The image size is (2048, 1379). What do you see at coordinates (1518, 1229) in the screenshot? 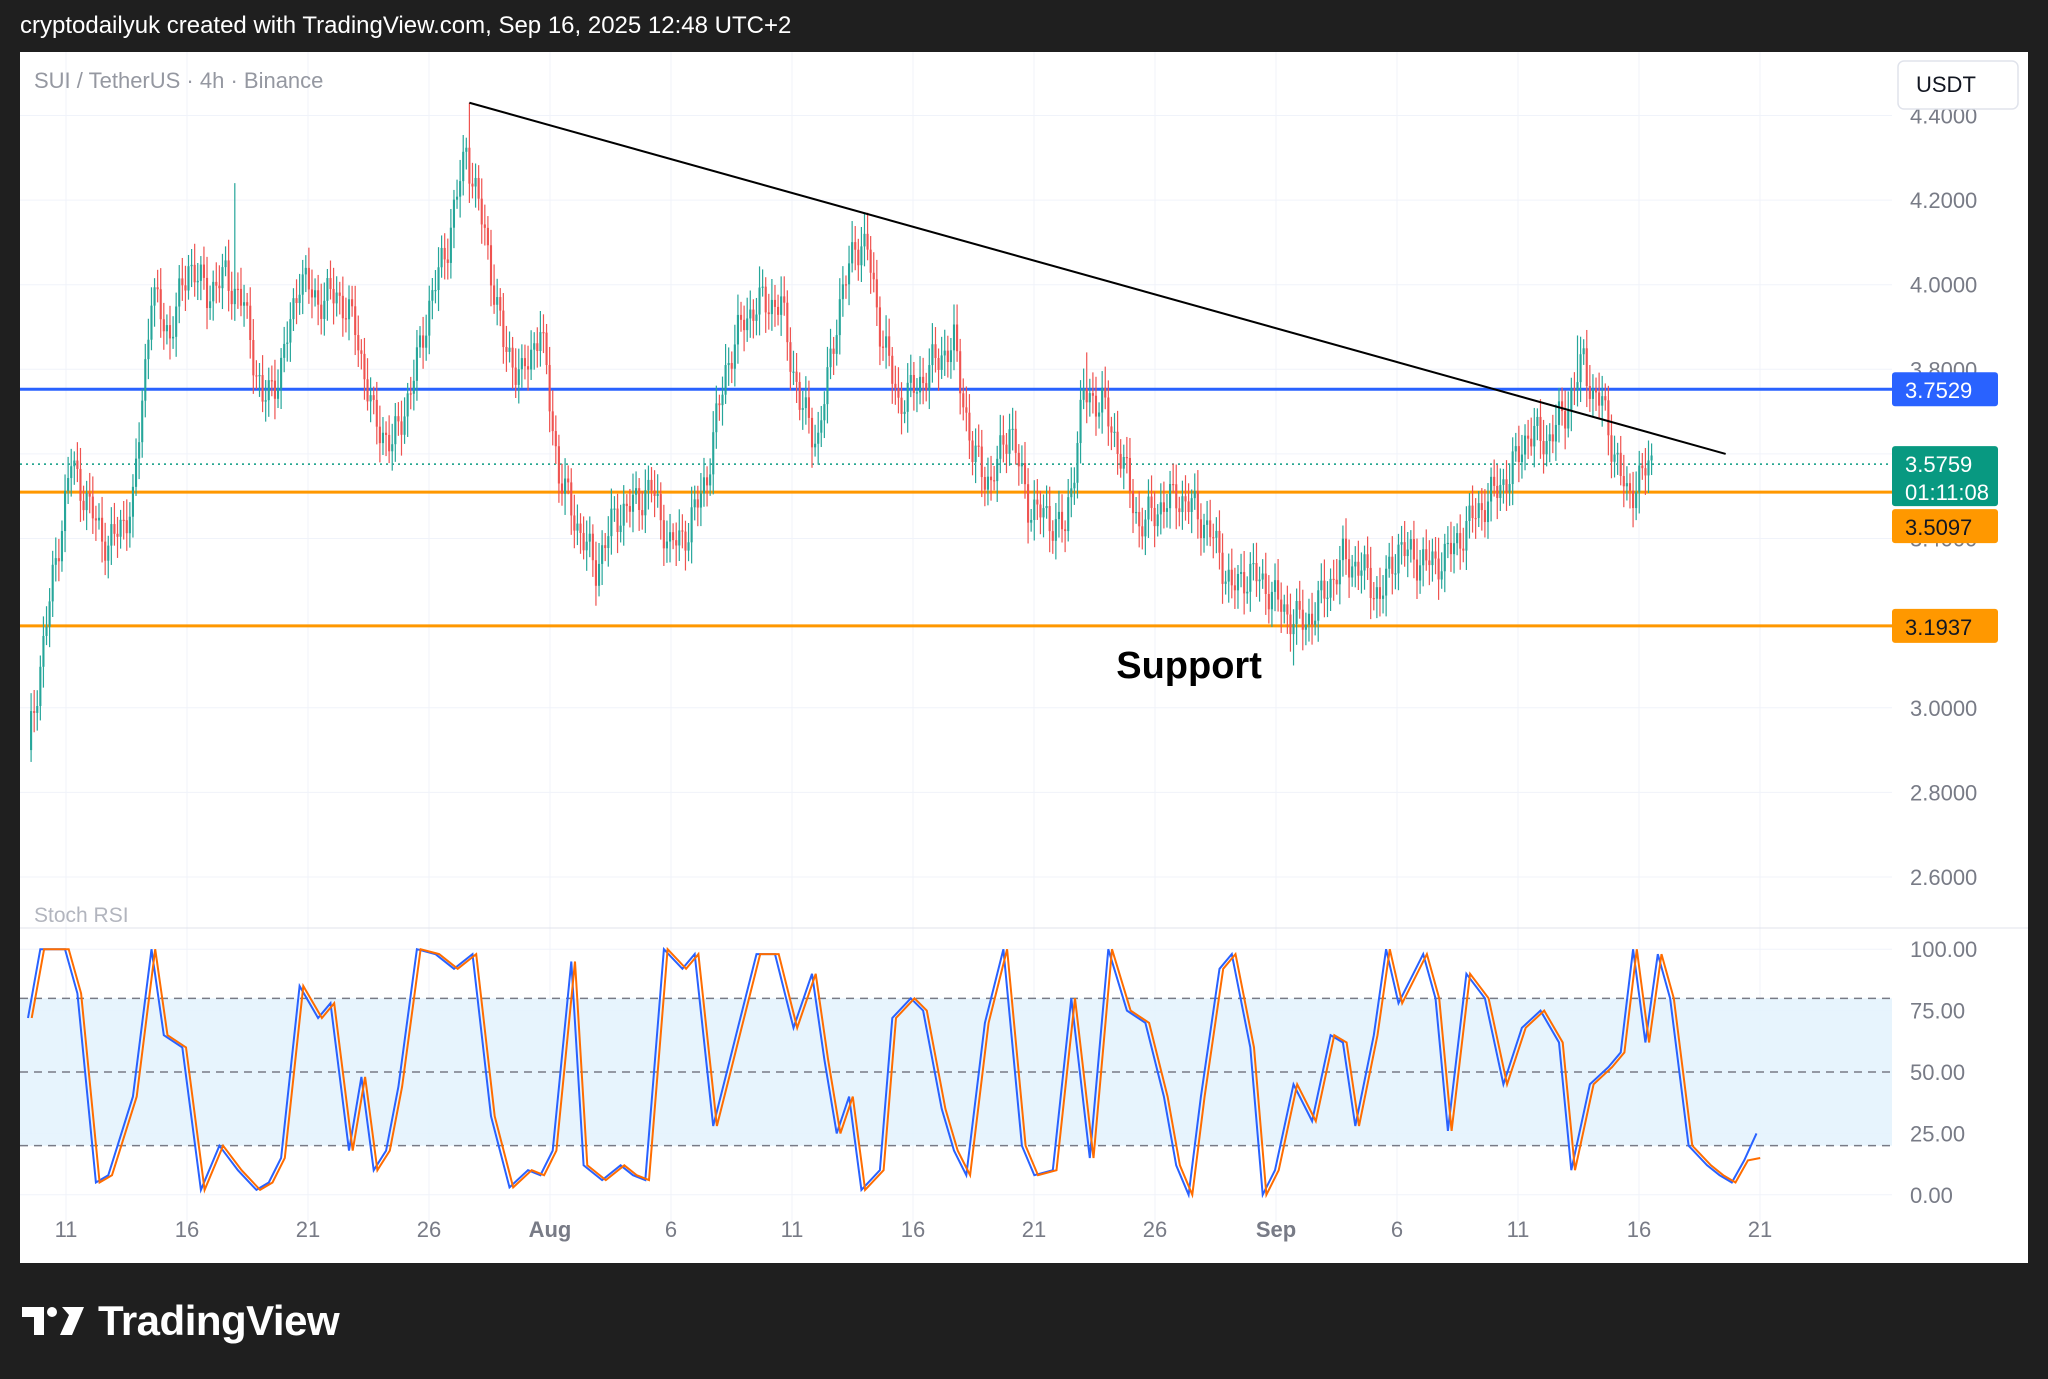
I see `x-tick-label: 11` at bounding box center [1518, 1229].